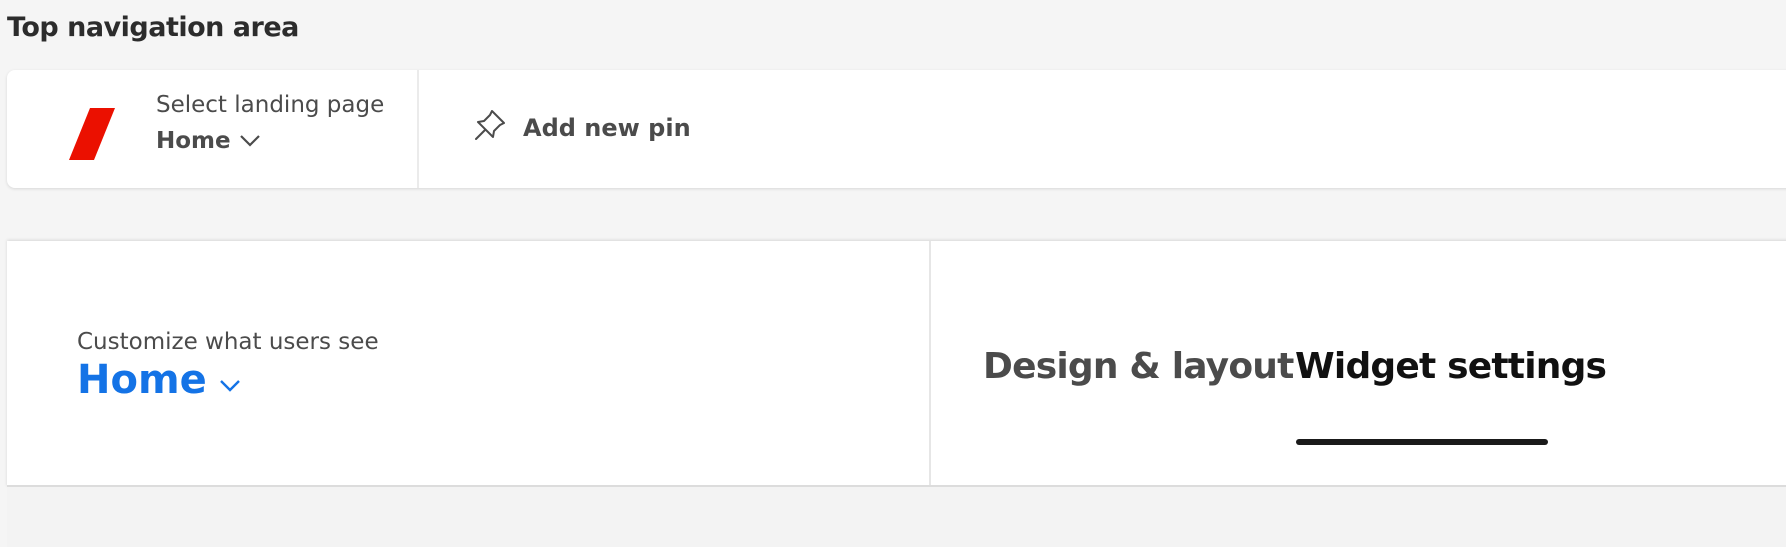 This screenshot has width=1786, height=547. Describe the element at coordinates (270, 141) in the screenshot. I see `landing-page-dropdown: Home` at that location.